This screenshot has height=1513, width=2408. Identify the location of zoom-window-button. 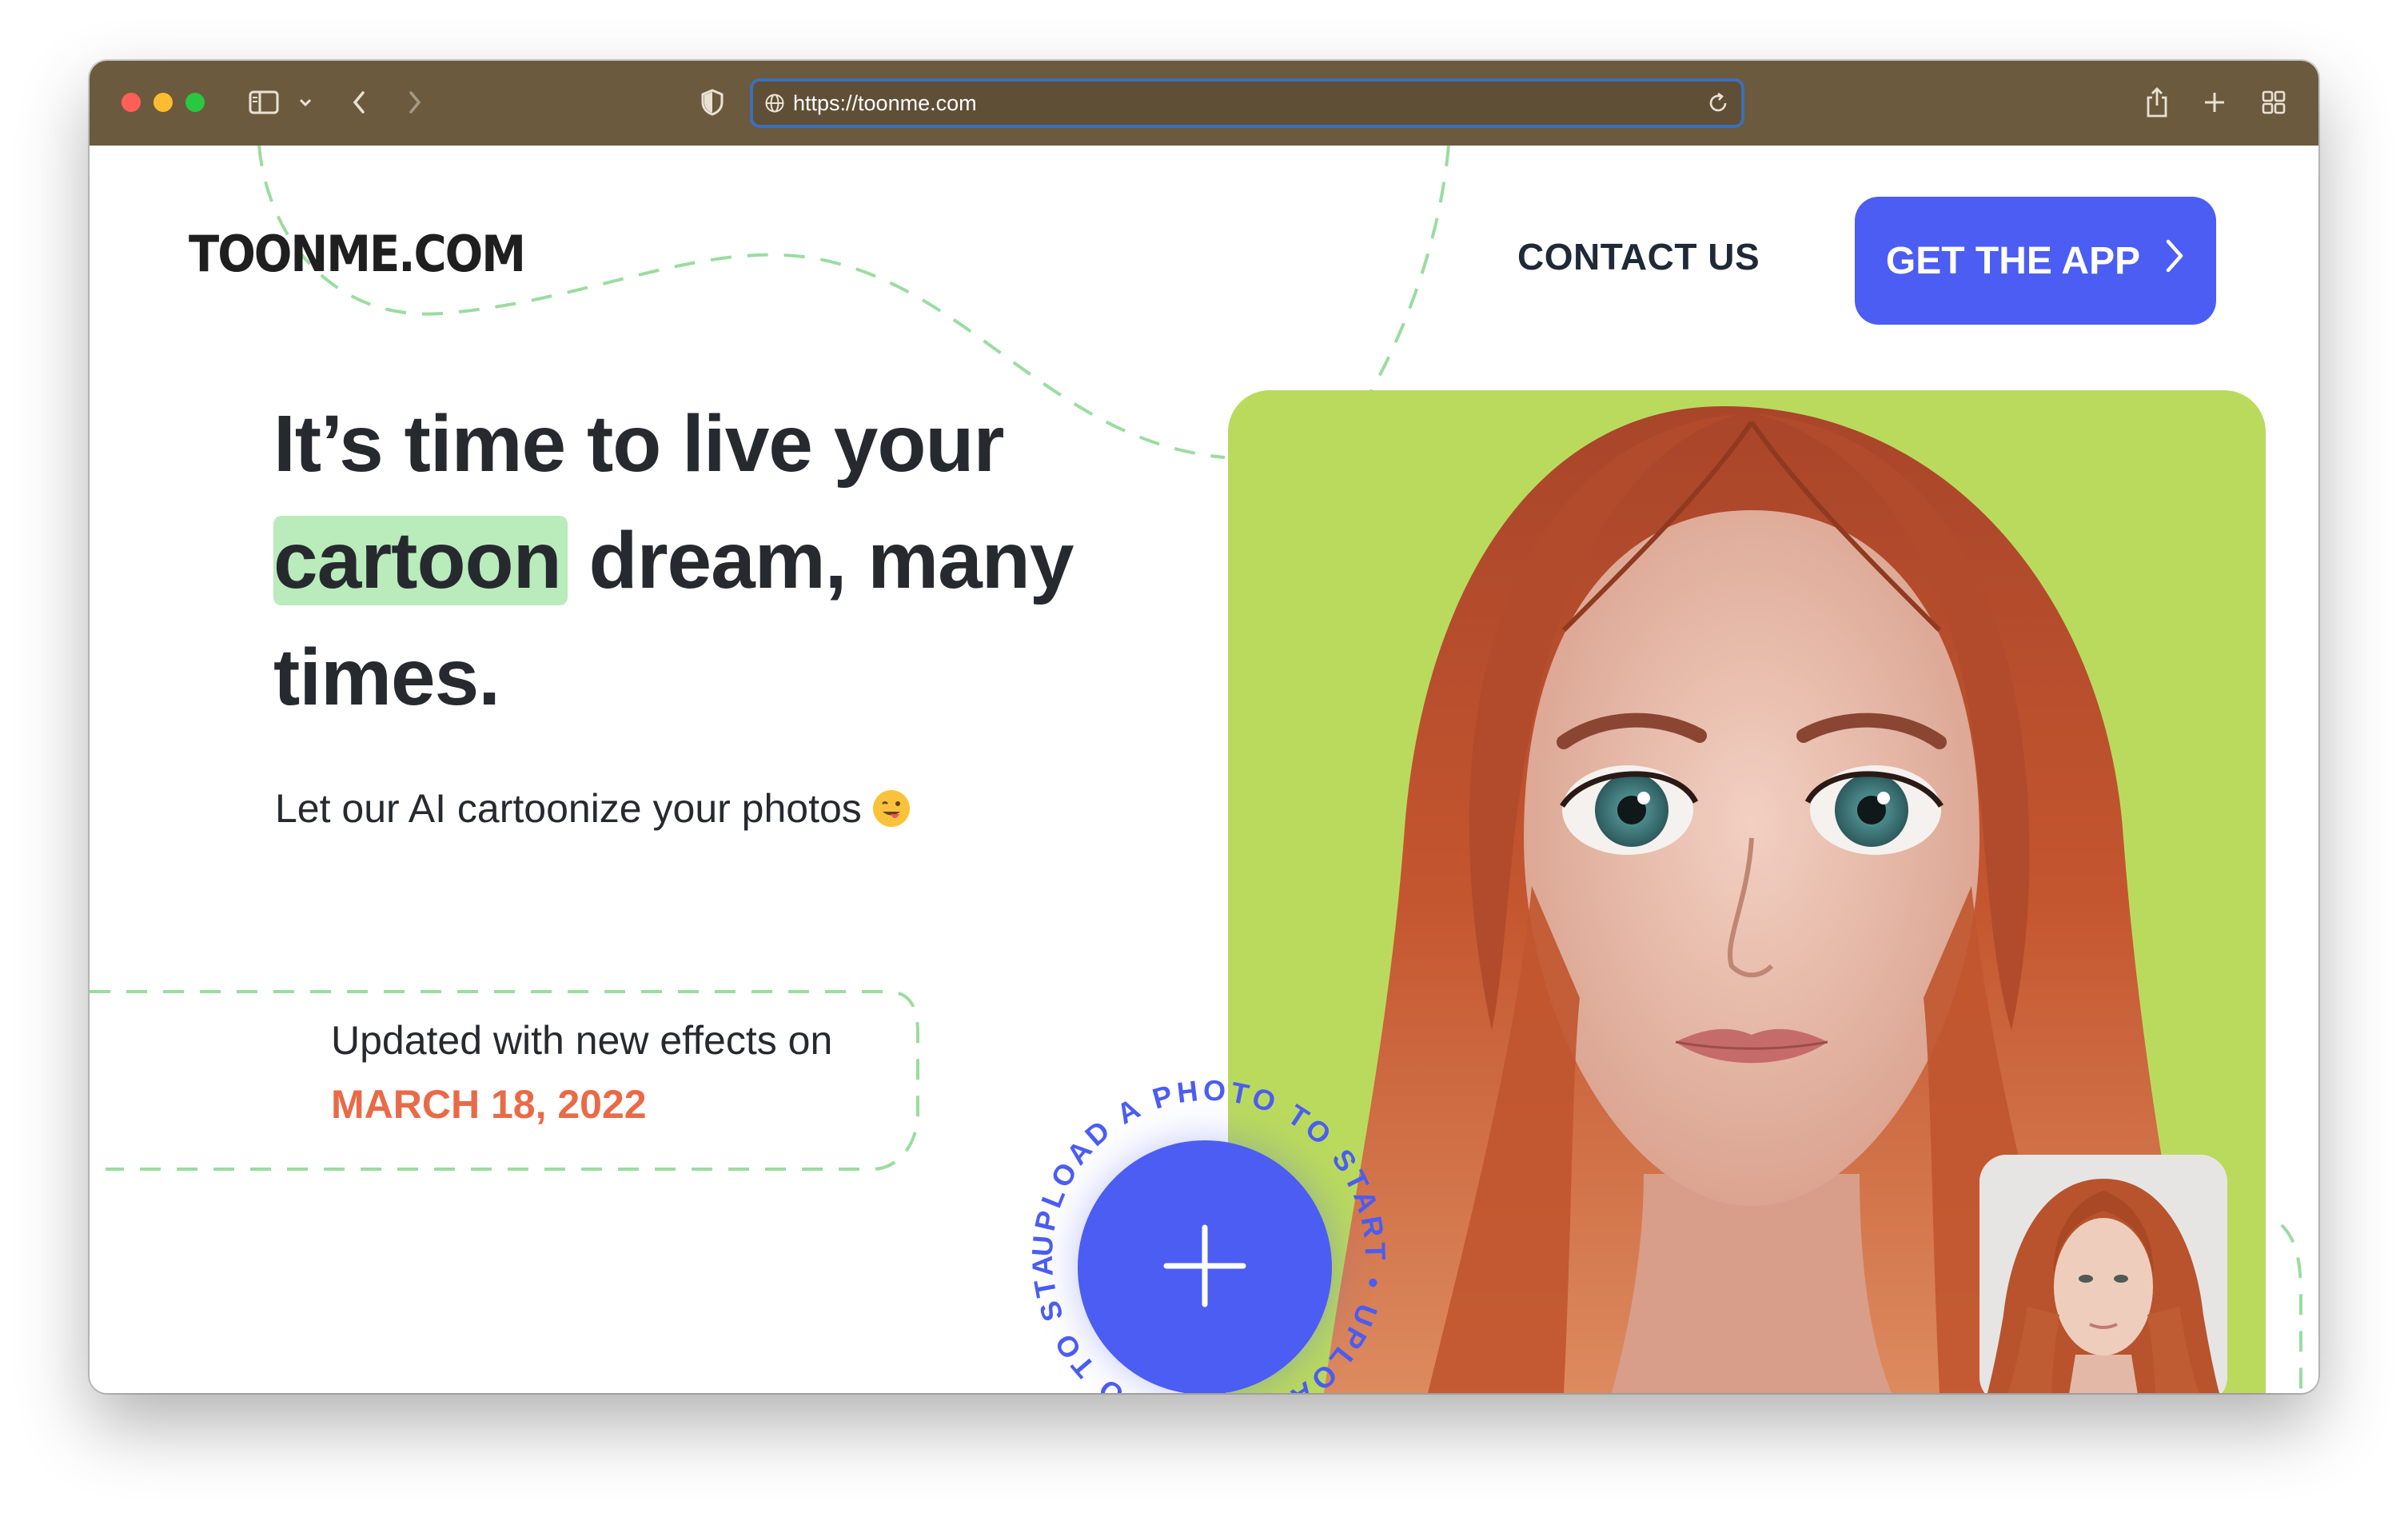
(195, 102).